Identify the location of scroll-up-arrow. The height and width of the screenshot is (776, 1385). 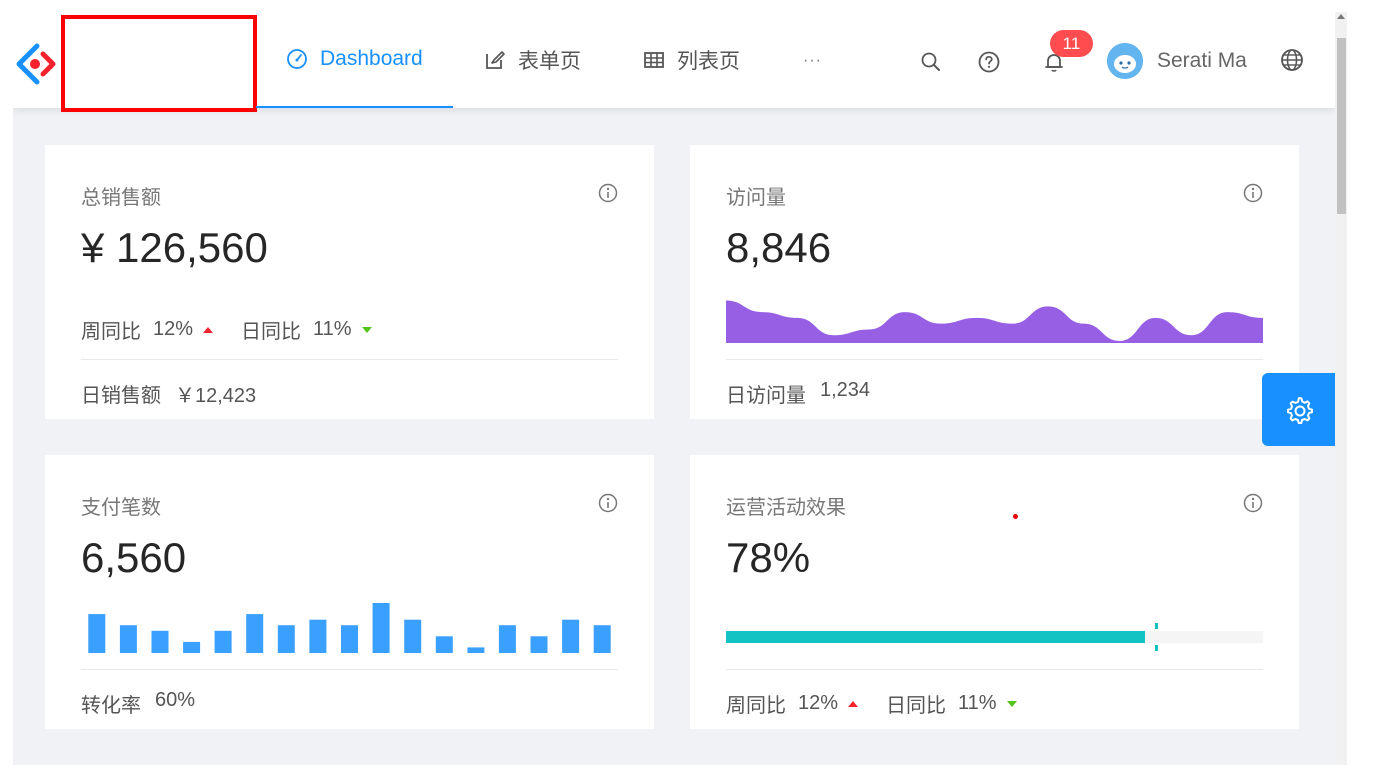
(1341, 16).